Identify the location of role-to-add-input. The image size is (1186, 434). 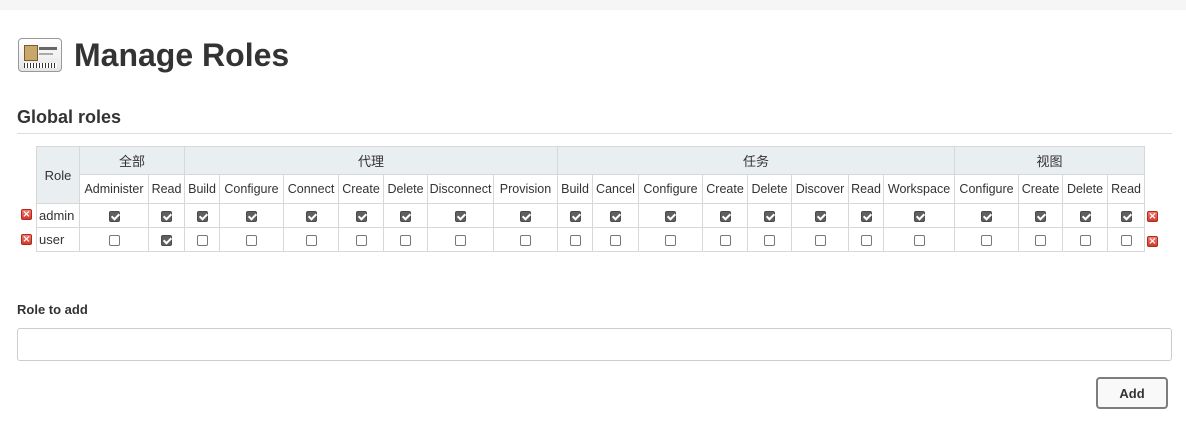
(594, 344).